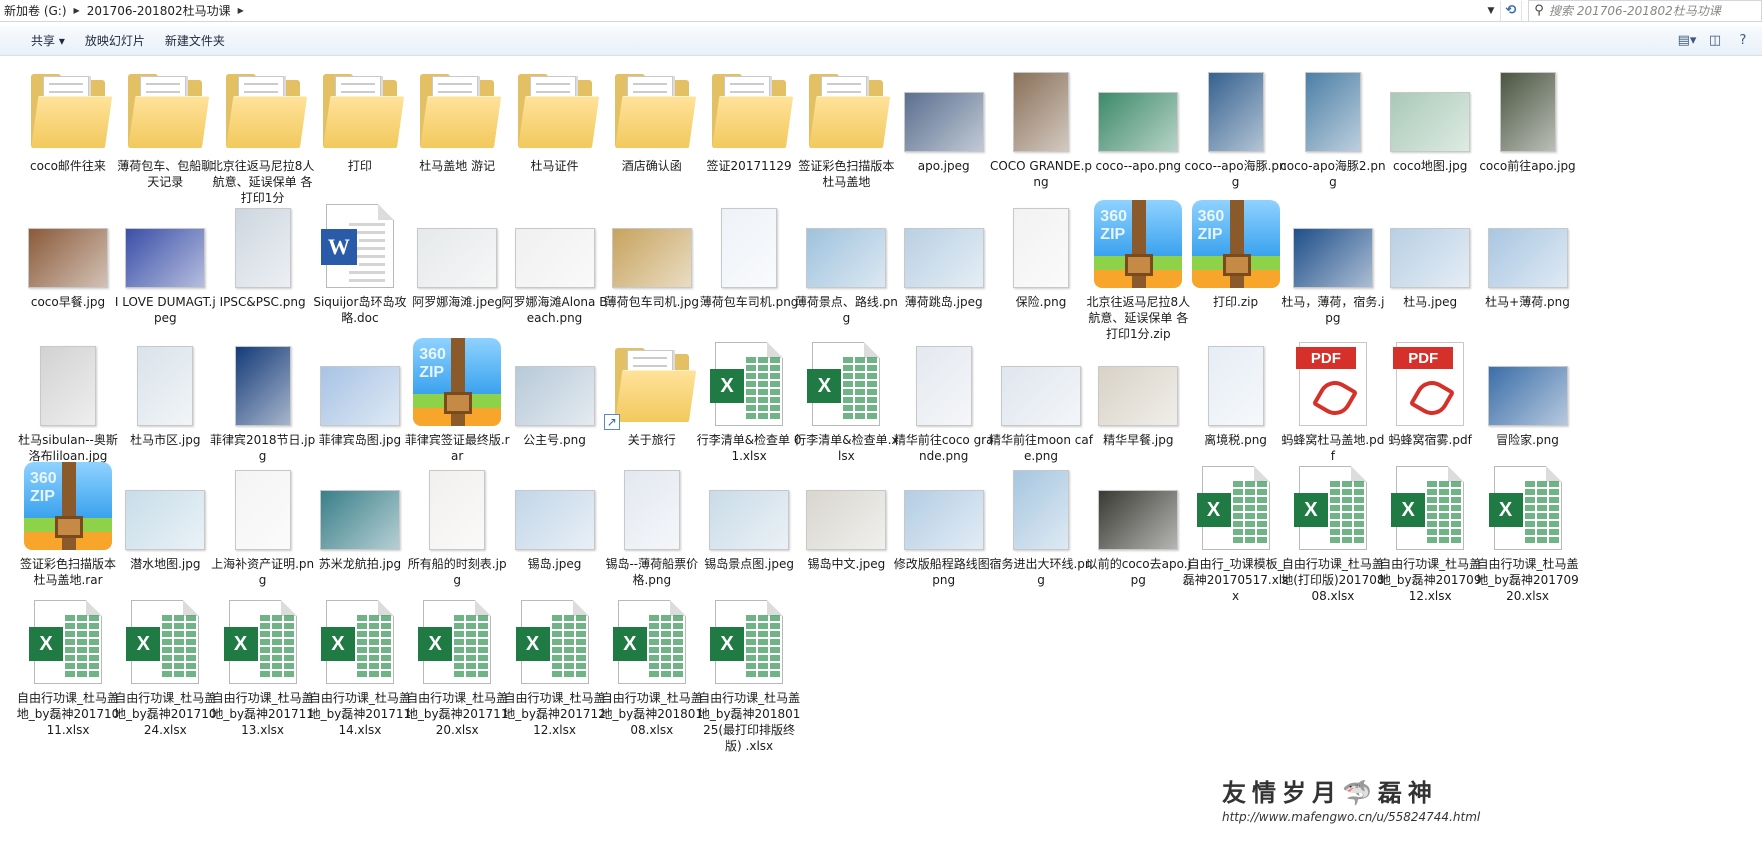 The image size is (1762, 843). What do you see at coordinates (195, 41) in the screenshot?
I see `new-folder-button: 新建文件夹` at bounding box center [195, 41].